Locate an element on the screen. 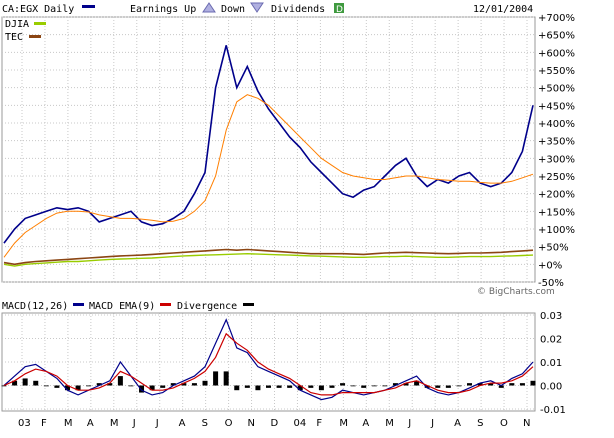 The image size is (614, 438). earnings-up-icon is located at coordinates (209, 7).